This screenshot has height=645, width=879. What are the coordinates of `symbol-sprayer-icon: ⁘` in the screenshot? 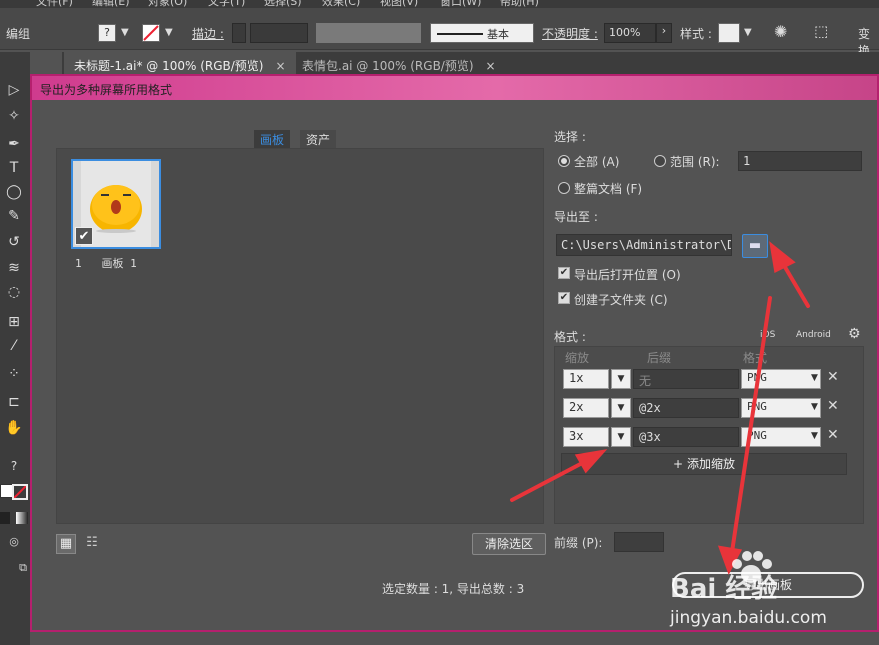 It's located at (14, 374).